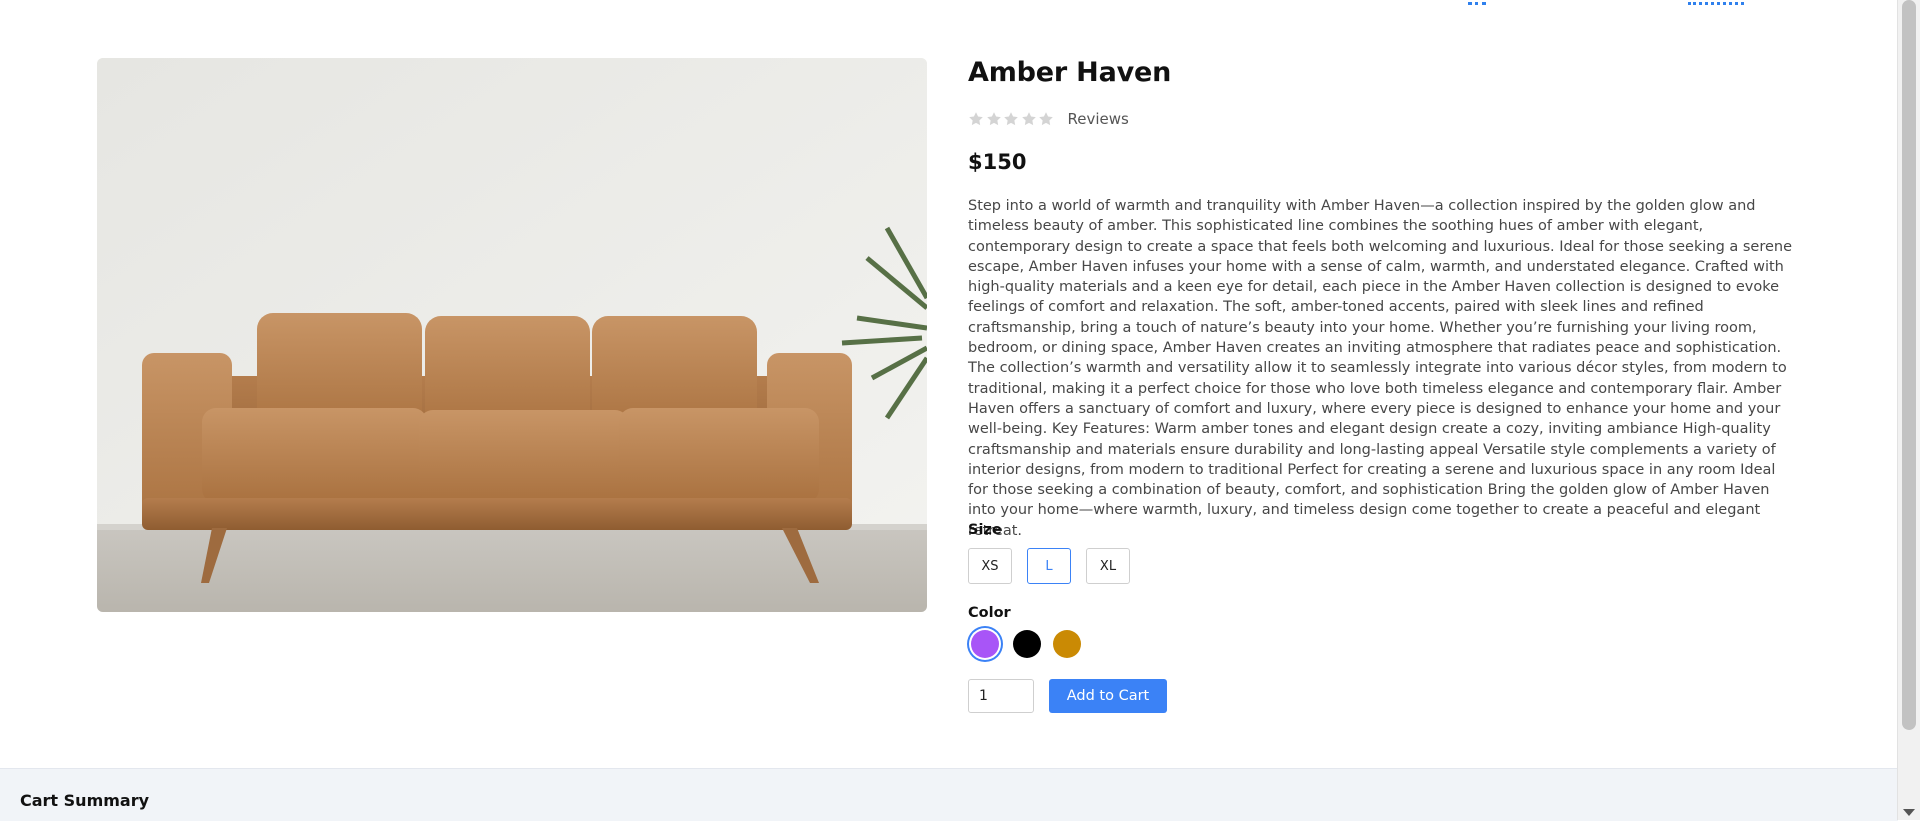 The height and width of the screenshot is (821, 1920). What do you see at coordinates (990, 566) in the screenshot?
I see `size-option-xs: XS` at bounding box center [990, 566].